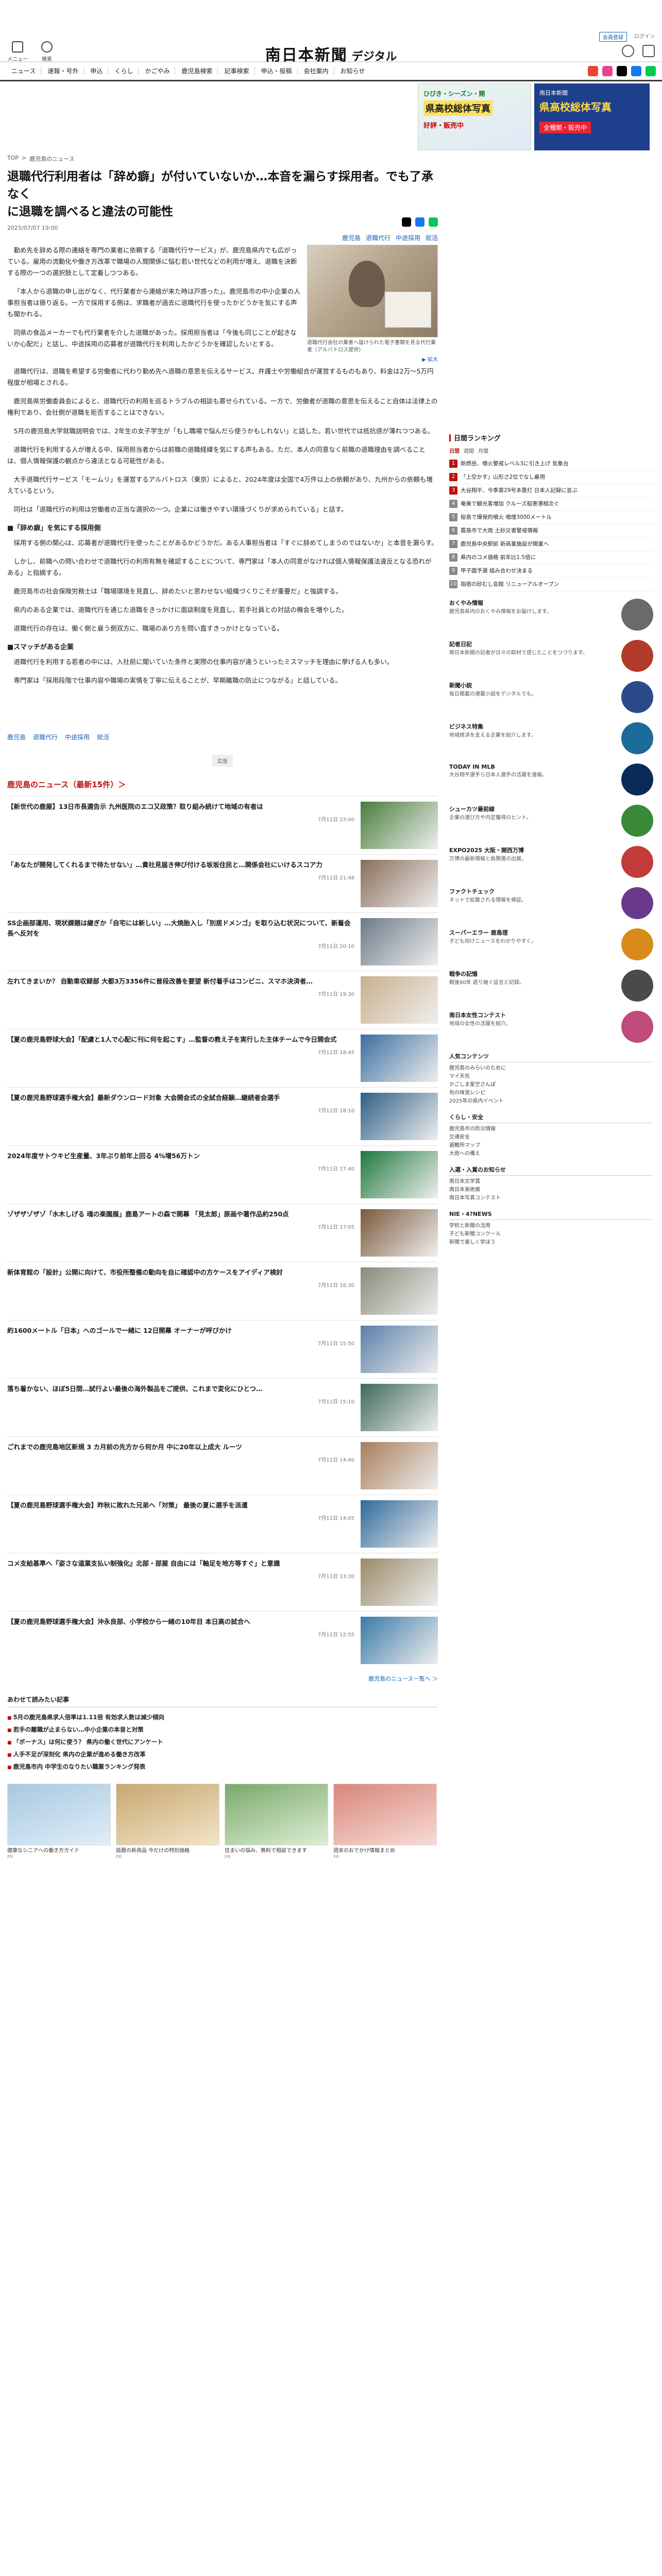  I want to click on login-link: ログイン, so click(644, 37).